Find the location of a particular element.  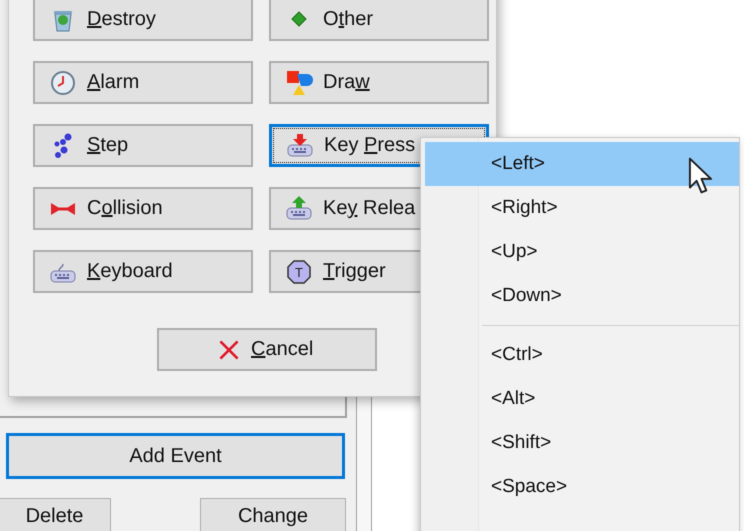

menu-item: <Left> is located at coordinates (582, 164).